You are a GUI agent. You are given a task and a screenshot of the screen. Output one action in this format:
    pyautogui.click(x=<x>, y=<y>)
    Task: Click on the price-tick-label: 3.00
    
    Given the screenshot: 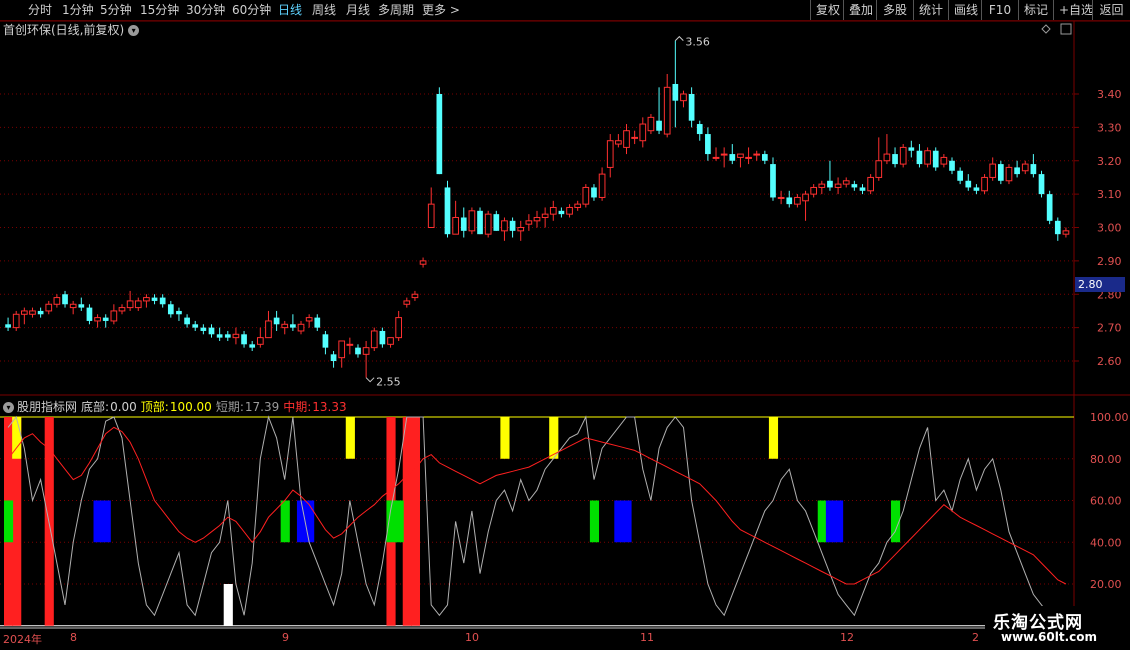 What is the action you would take?
    pyautogui.click(x=1109, y=228)
    